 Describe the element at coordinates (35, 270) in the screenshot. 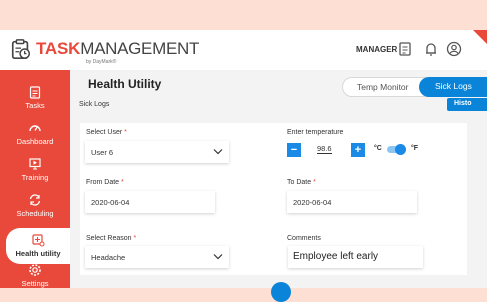

I see `gear-icon` at that location.